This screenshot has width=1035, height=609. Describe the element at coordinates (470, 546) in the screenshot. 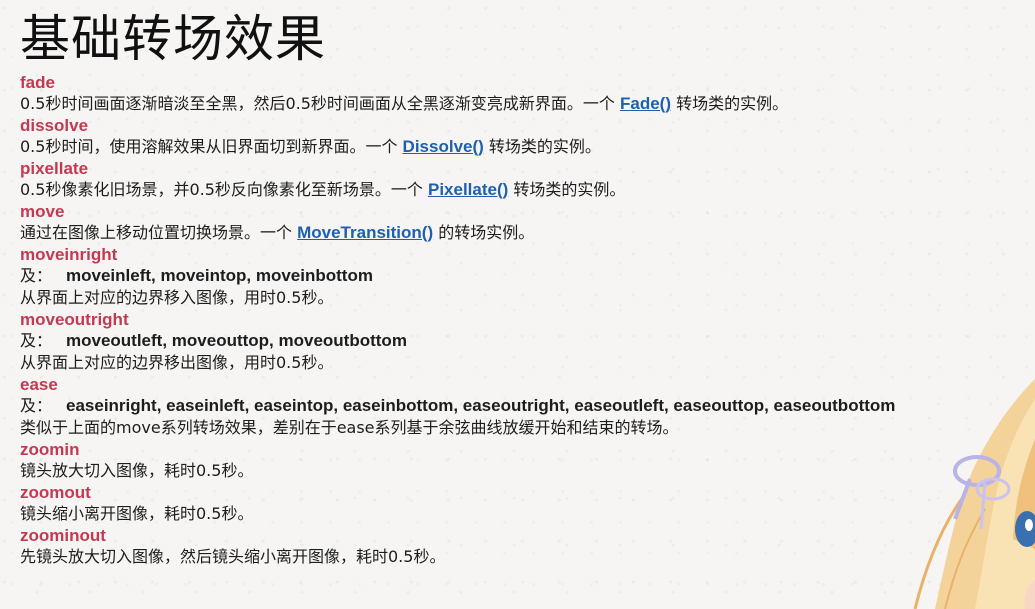

I see `entry-zoominout: zoominout 先镜头放大切入图像，然后镜头缩小离开图像，耗时0.5秒。` at that location.